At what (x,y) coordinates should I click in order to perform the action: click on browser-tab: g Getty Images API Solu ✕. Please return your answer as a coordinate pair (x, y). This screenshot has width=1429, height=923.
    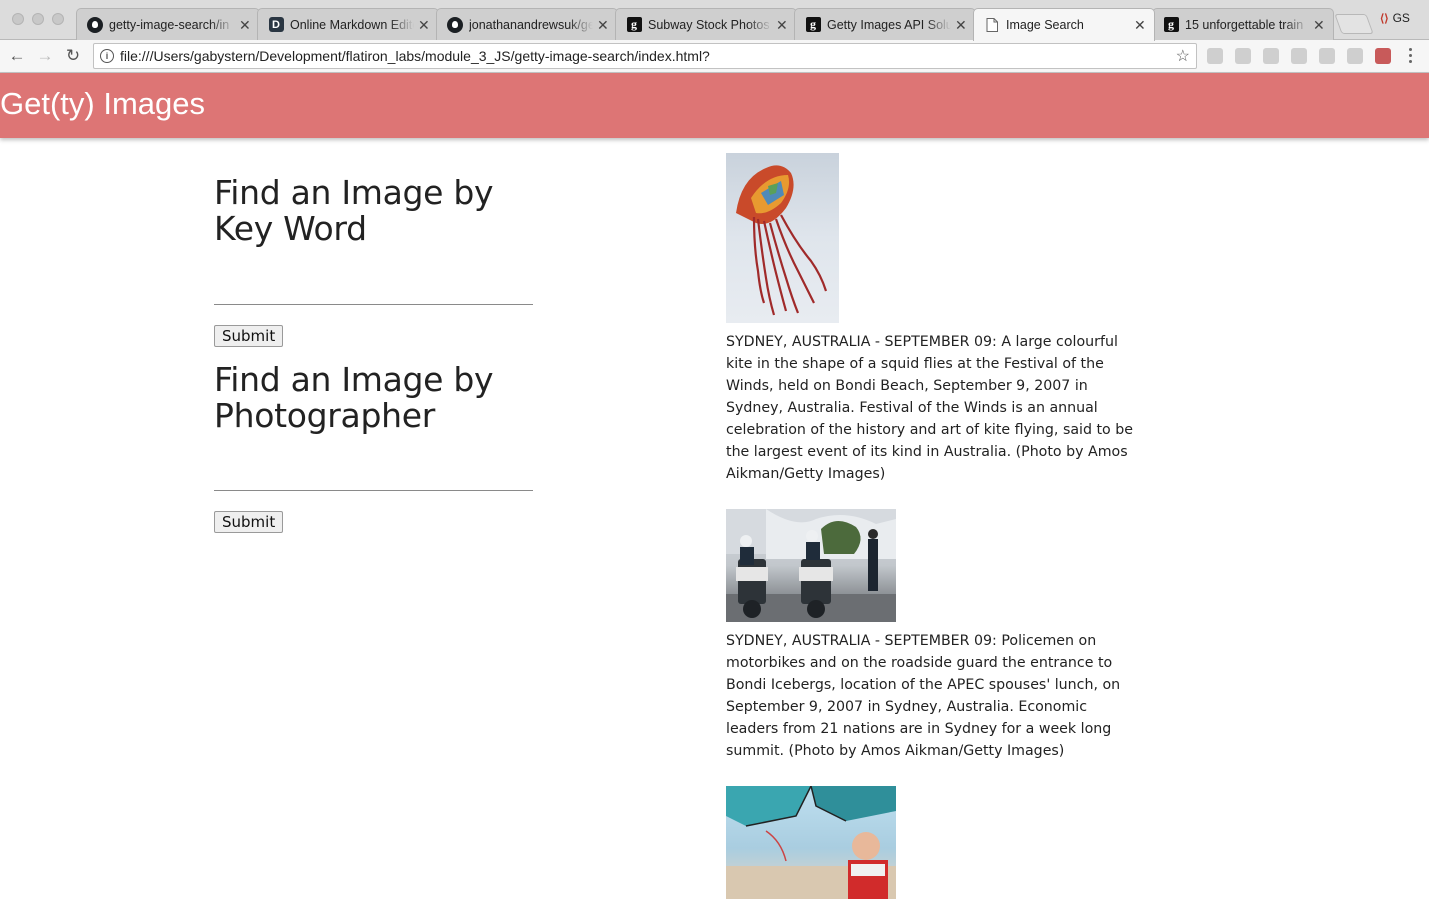
    Looking at the image, I should click on (885, 24).